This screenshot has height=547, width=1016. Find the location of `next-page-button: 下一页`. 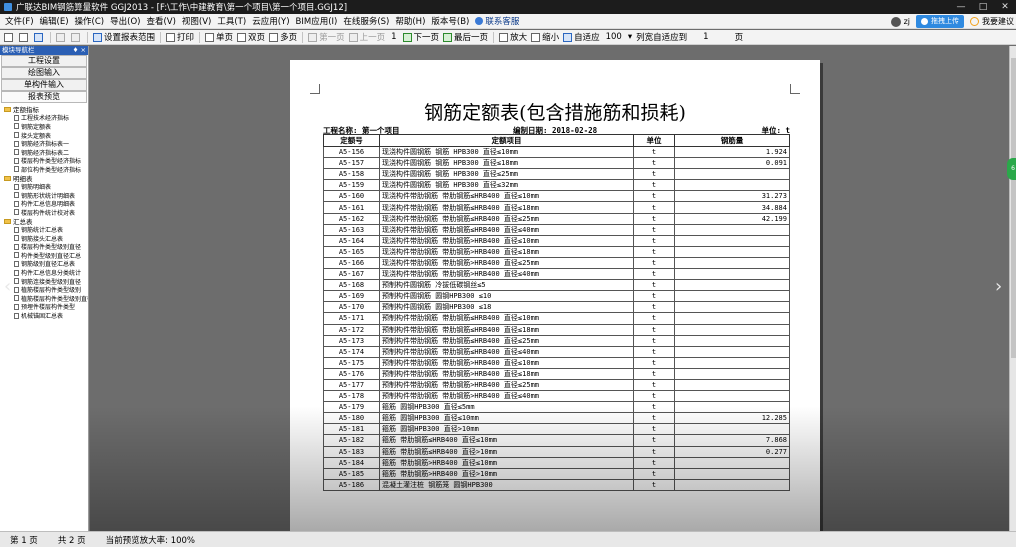

next-page-button: 下一页 is located at coordinates (421, 37).